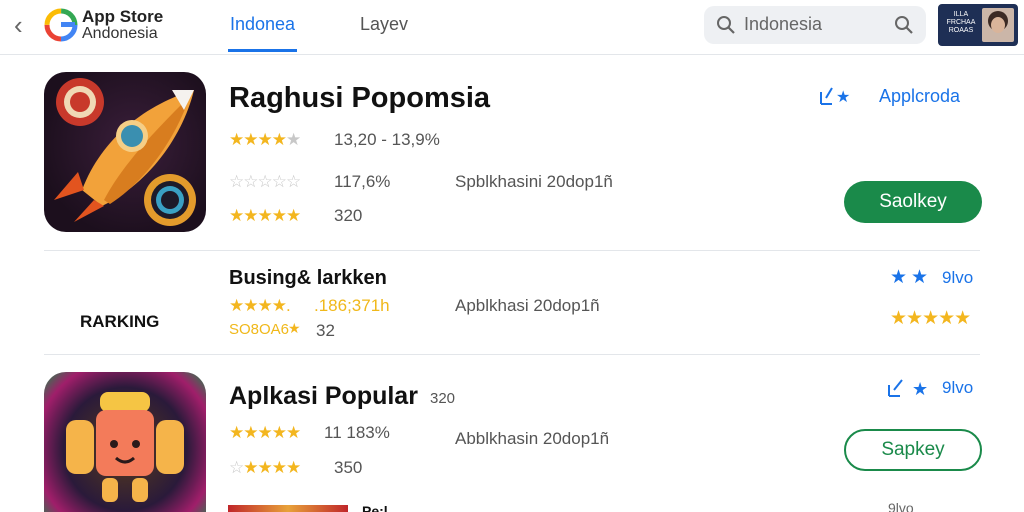 The width and height of the screenshot is (1024, 512). Describe the element at coordinates (352, 305) in the screenshot. I see `rating-count: .186;371h` at that location.